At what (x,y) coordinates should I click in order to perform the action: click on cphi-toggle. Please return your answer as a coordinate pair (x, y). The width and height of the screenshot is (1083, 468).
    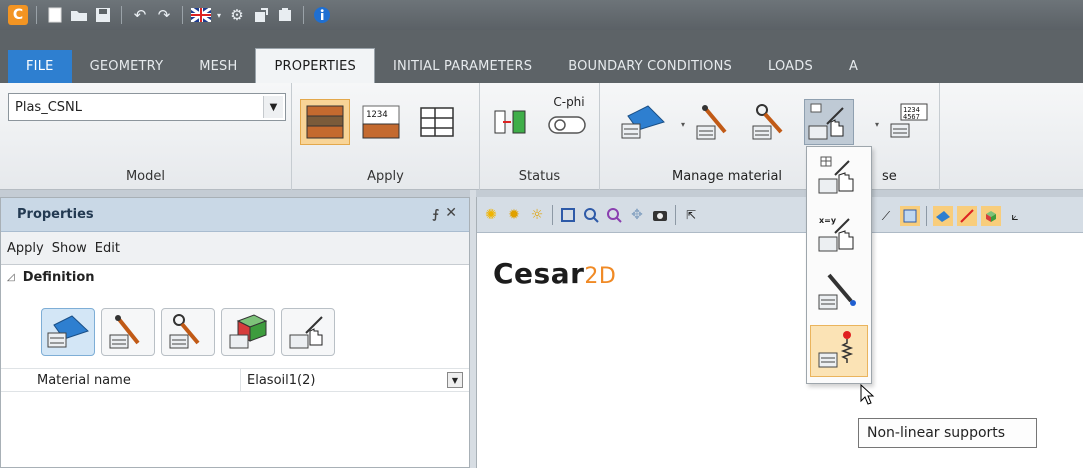
    Looking at the image, I should click on (567, 126).